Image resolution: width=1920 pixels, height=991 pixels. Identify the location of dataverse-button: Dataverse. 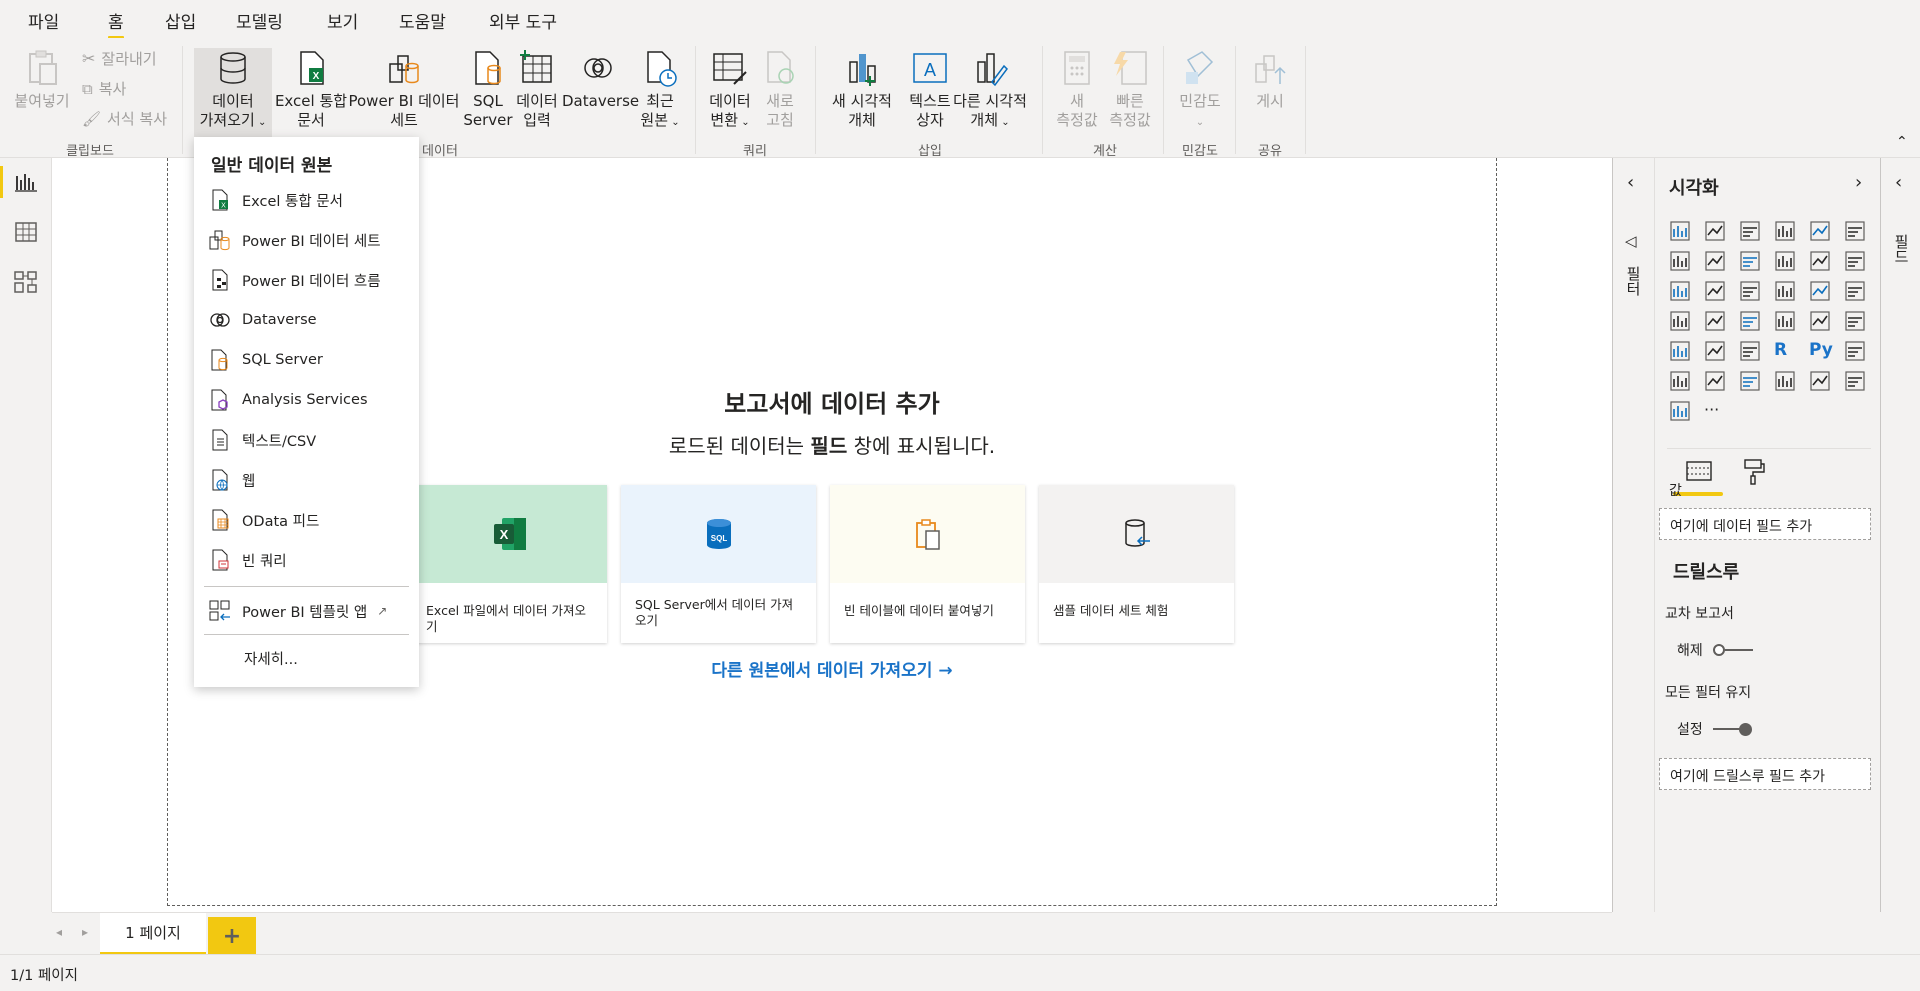
(600, 79).